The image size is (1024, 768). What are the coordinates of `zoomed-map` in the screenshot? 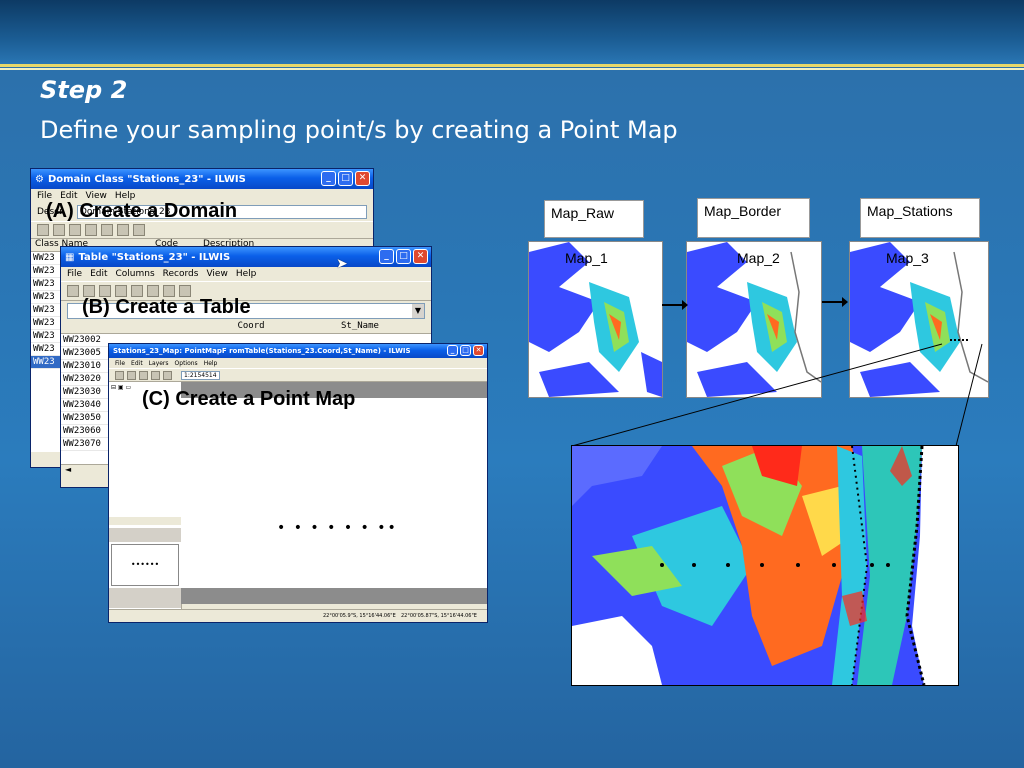 It's located at (765, 565).